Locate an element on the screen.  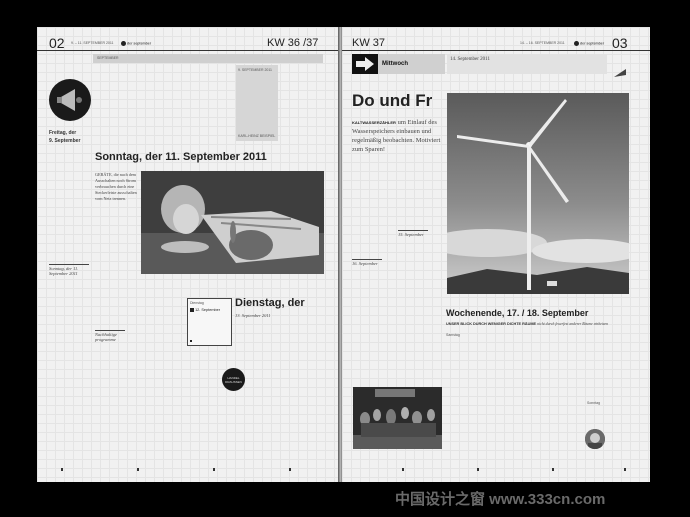
crowd-photo is located at coordinates (397, 418).